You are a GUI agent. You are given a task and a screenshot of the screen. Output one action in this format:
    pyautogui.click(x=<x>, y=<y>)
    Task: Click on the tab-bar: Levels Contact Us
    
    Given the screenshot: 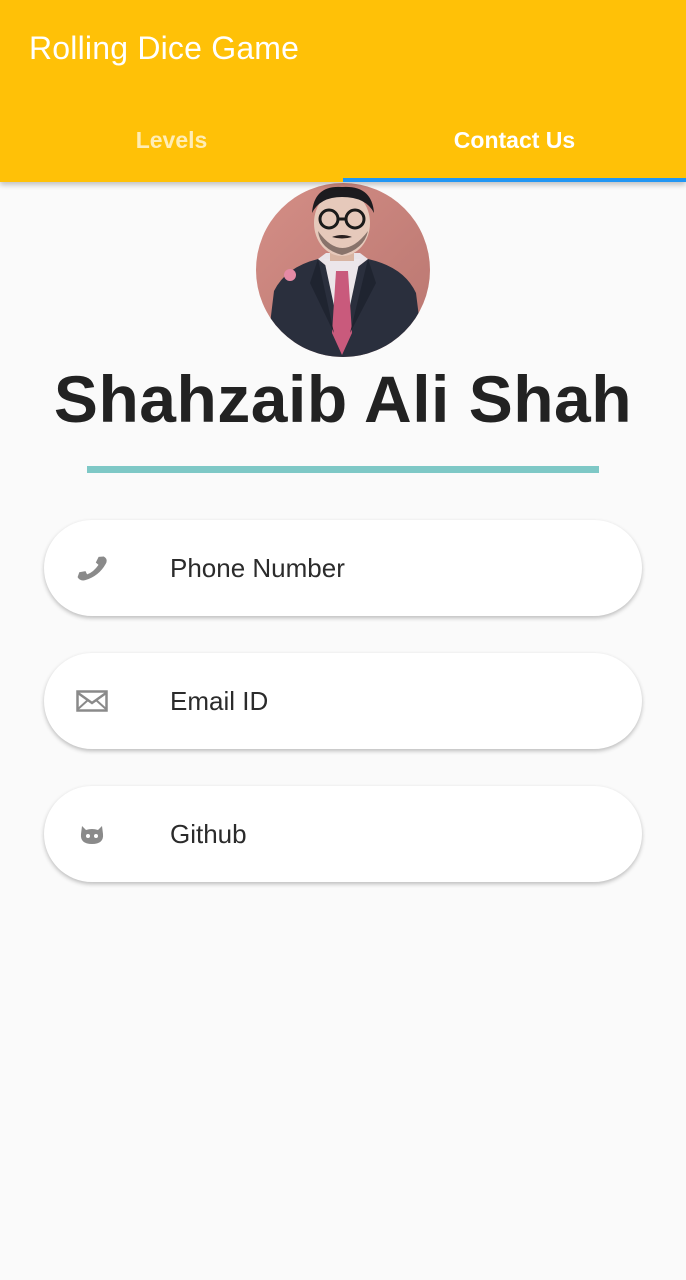 What is the action you would take?
    pyautogui.click(x=343, y=140)
    